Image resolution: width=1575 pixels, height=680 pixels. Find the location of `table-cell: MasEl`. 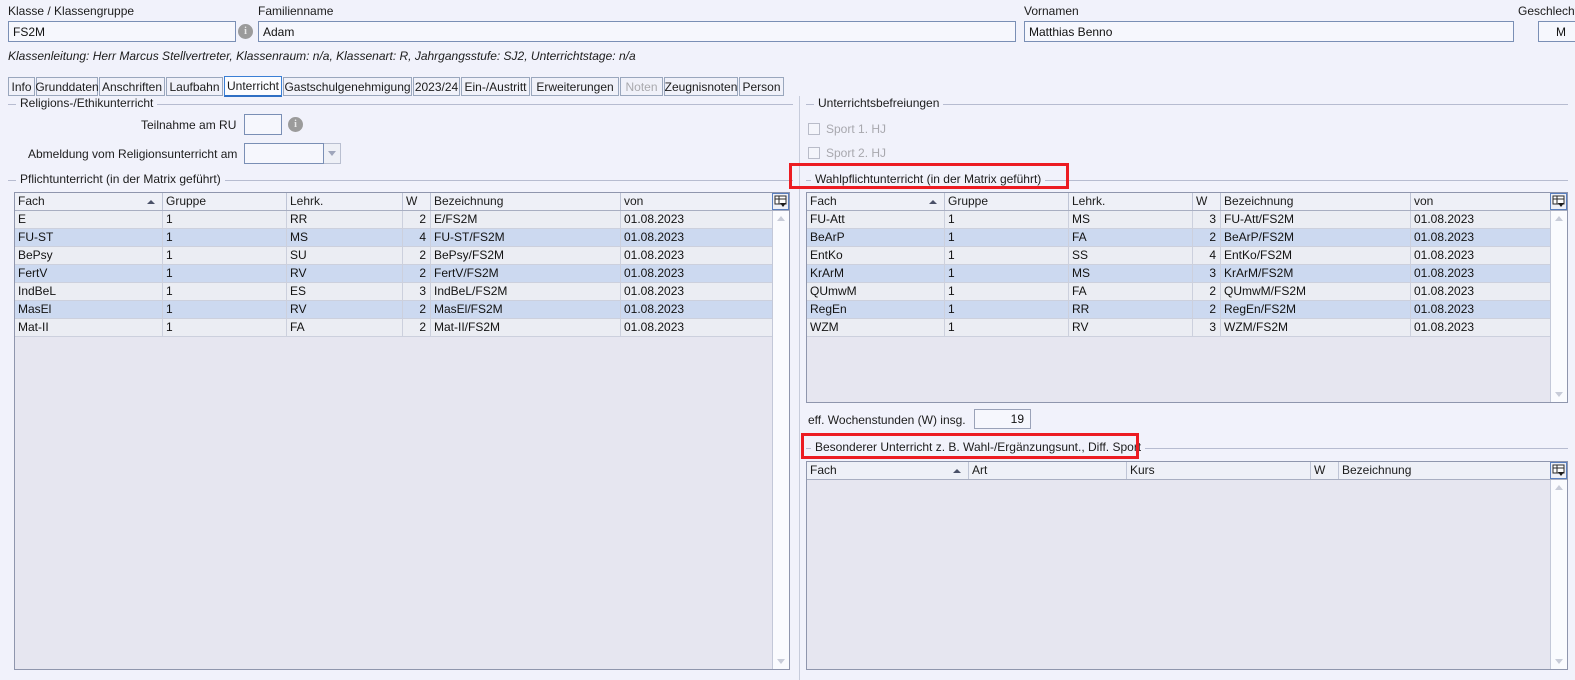

table-cell: MasEl is located at coordinates (89, 309).